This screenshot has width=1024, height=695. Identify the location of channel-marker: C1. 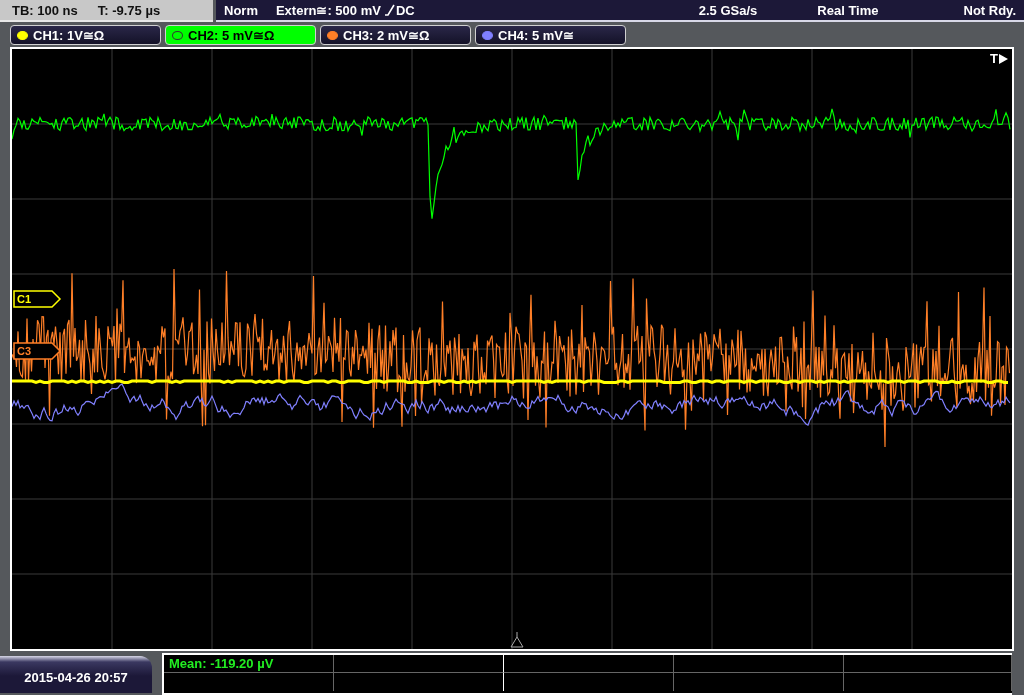
(37, 299).